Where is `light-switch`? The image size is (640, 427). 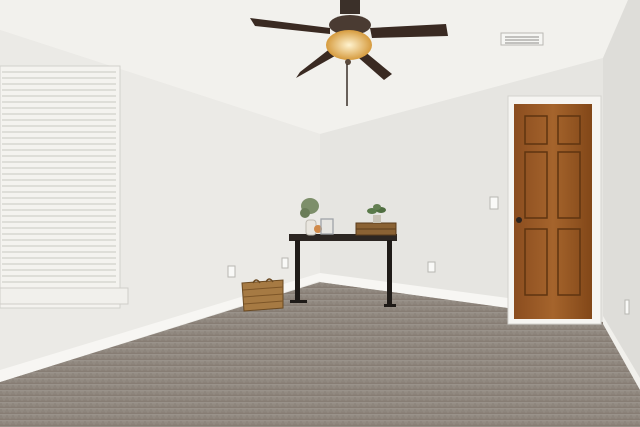 light-switch is located at coordinates (494, 203).